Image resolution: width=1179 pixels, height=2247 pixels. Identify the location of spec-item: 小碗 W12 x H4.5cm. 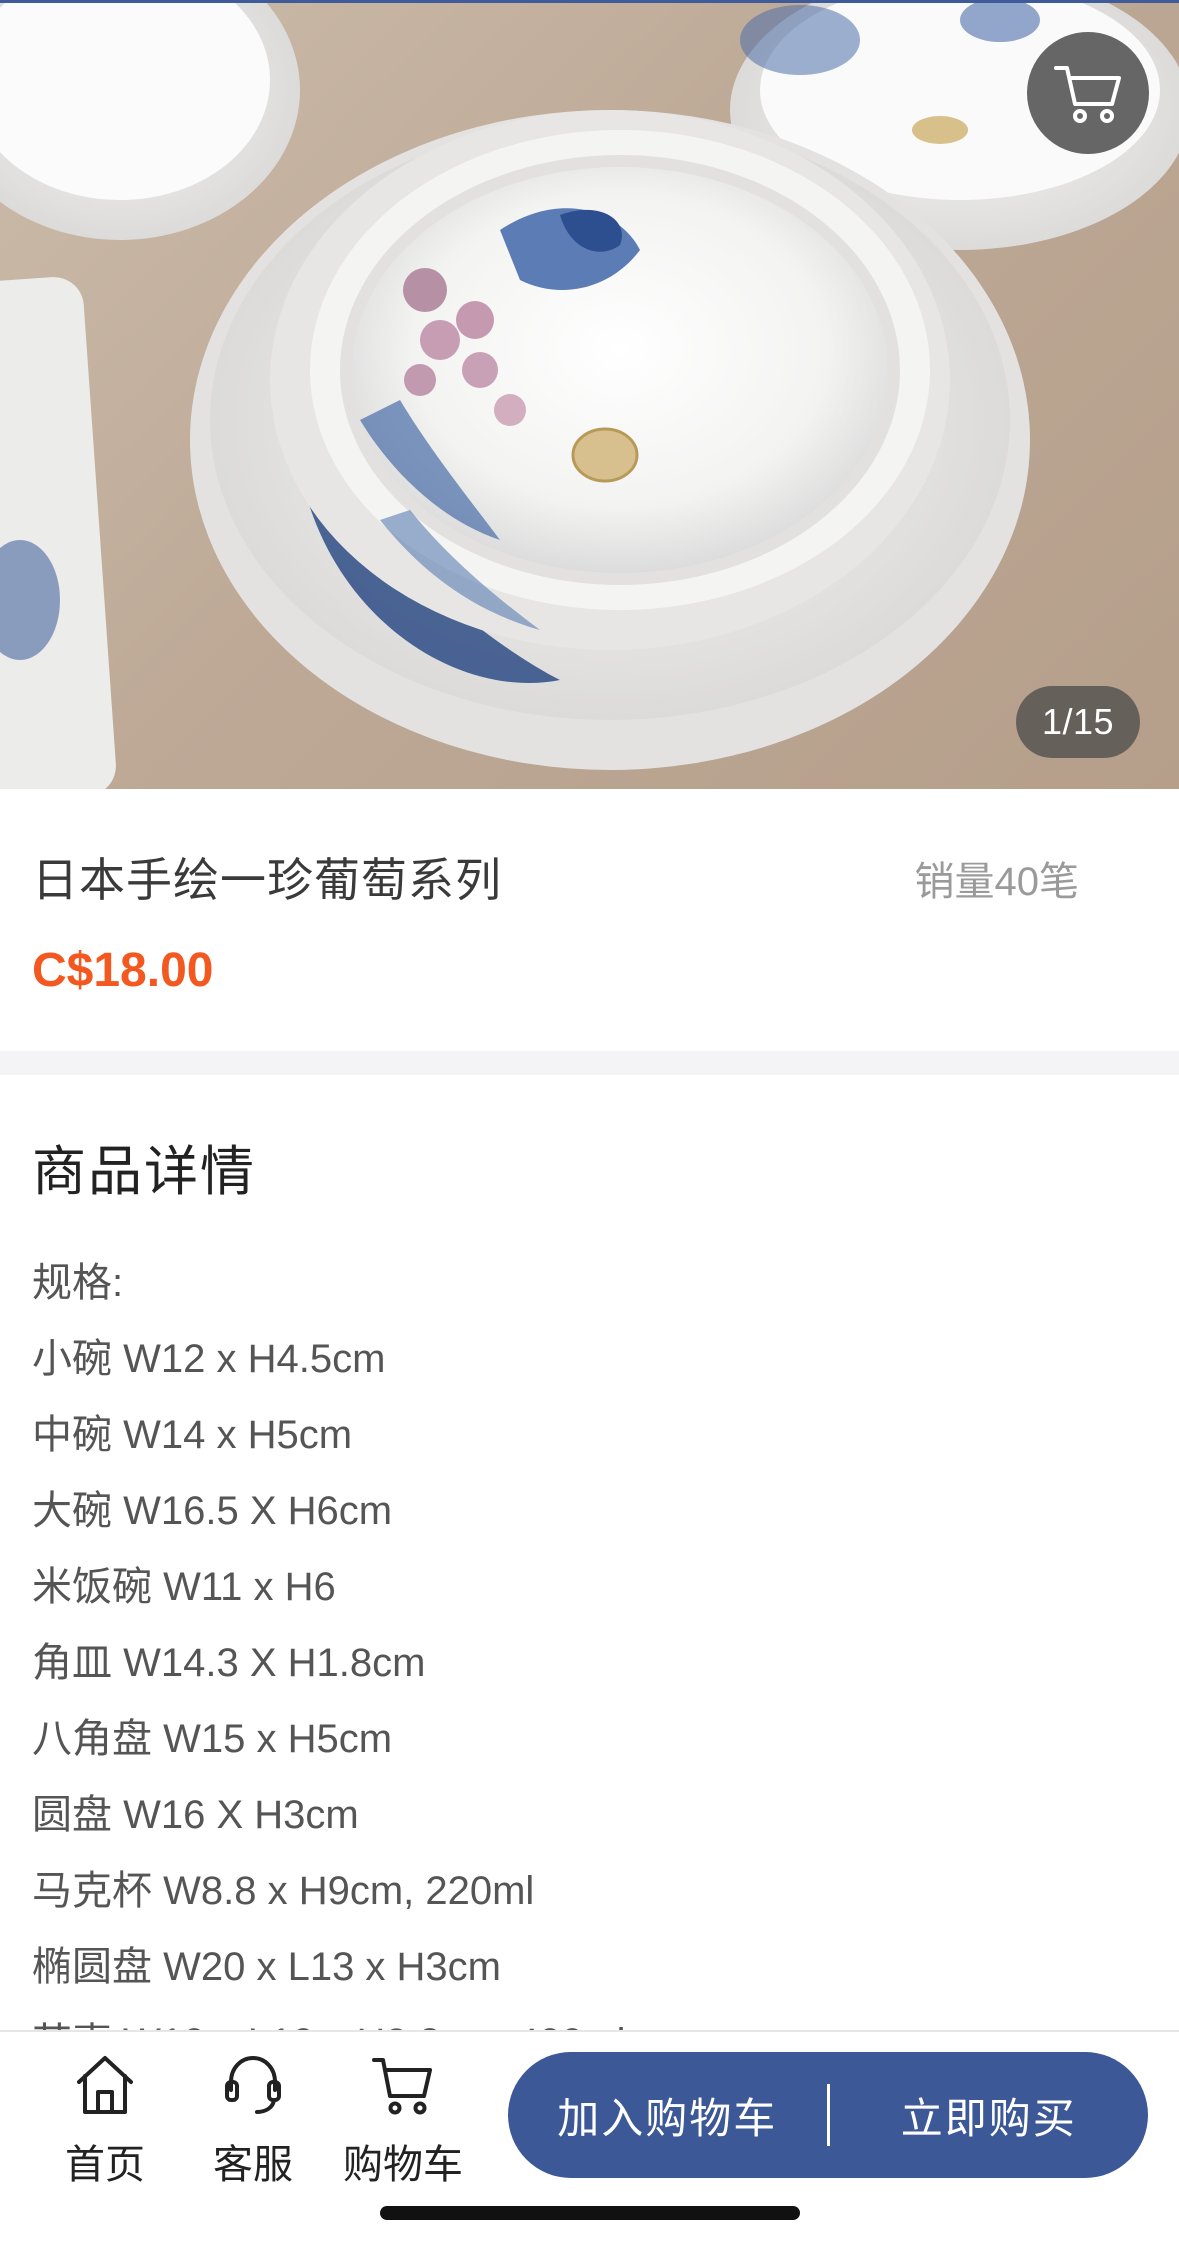
(209, 1359).